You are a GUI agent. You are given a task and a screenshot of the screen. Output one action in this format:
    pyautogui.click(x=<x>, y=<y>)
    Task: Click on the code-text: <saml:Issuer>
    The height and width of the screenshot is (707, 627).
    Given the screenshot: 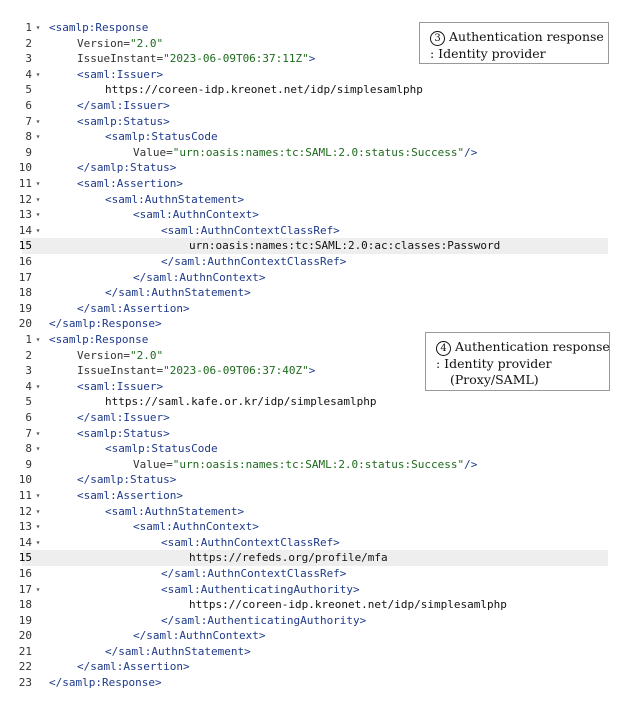 What is the action you would take?
    pyautogui.click(x=106, y=75)
    